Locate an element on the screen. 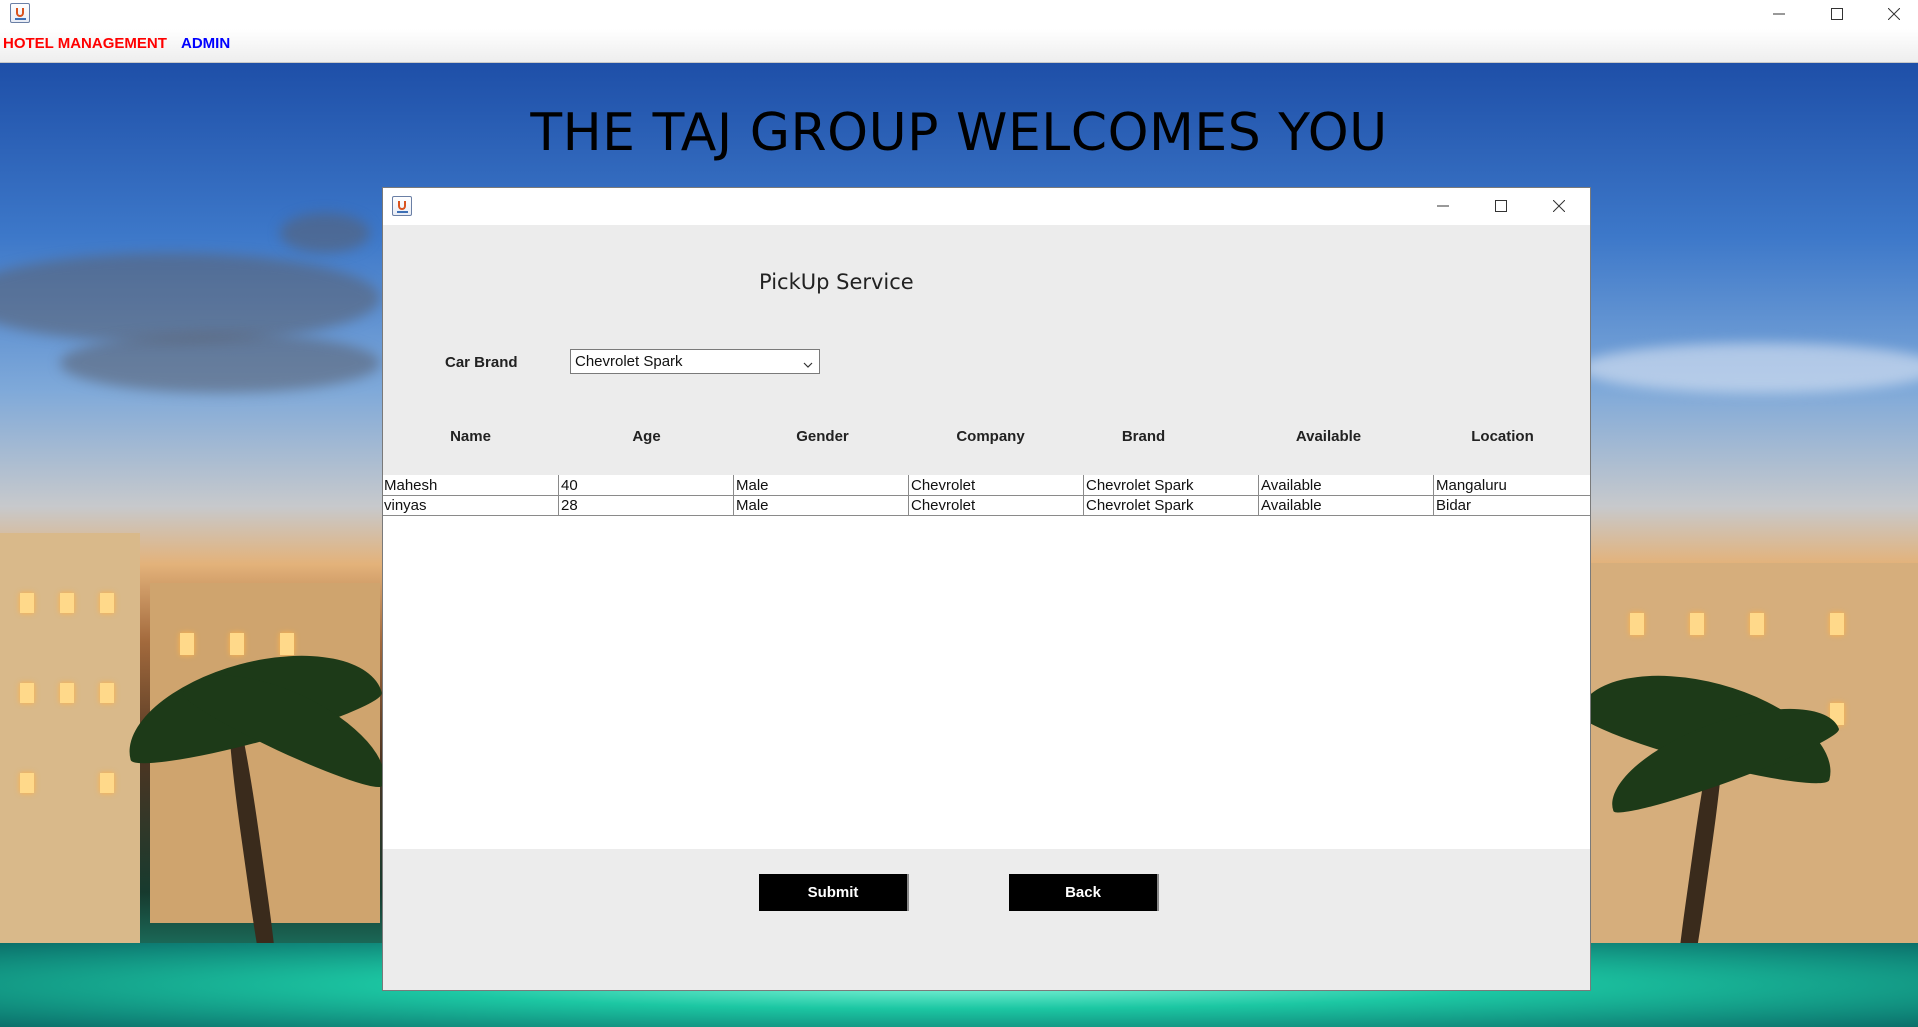 The height and width of the screenshot is (1027, 1918). table-cell: 28 is located at coordinates (645, 505).